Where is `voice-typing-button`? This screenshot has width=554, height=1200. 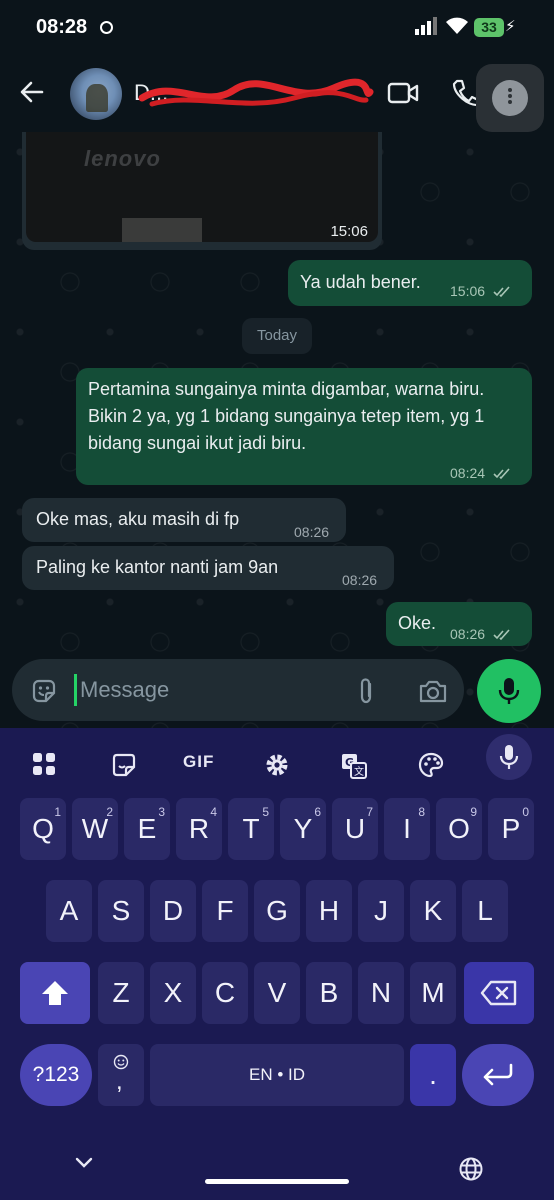 voice-typing-button is located at coordinates (509, 757).